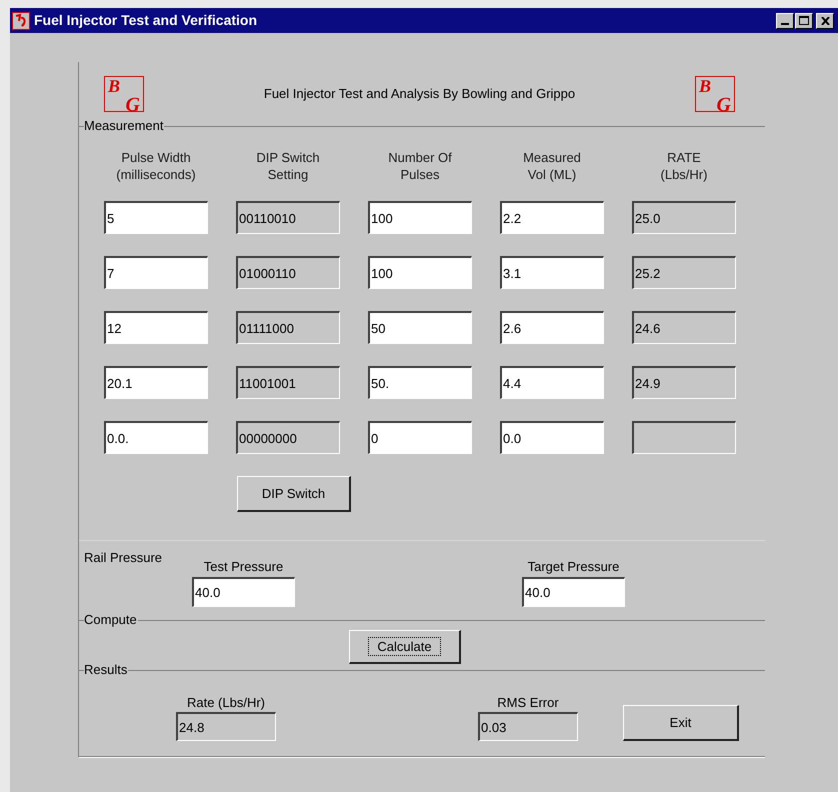  I want to click on minimize-button, so click(785, 20).